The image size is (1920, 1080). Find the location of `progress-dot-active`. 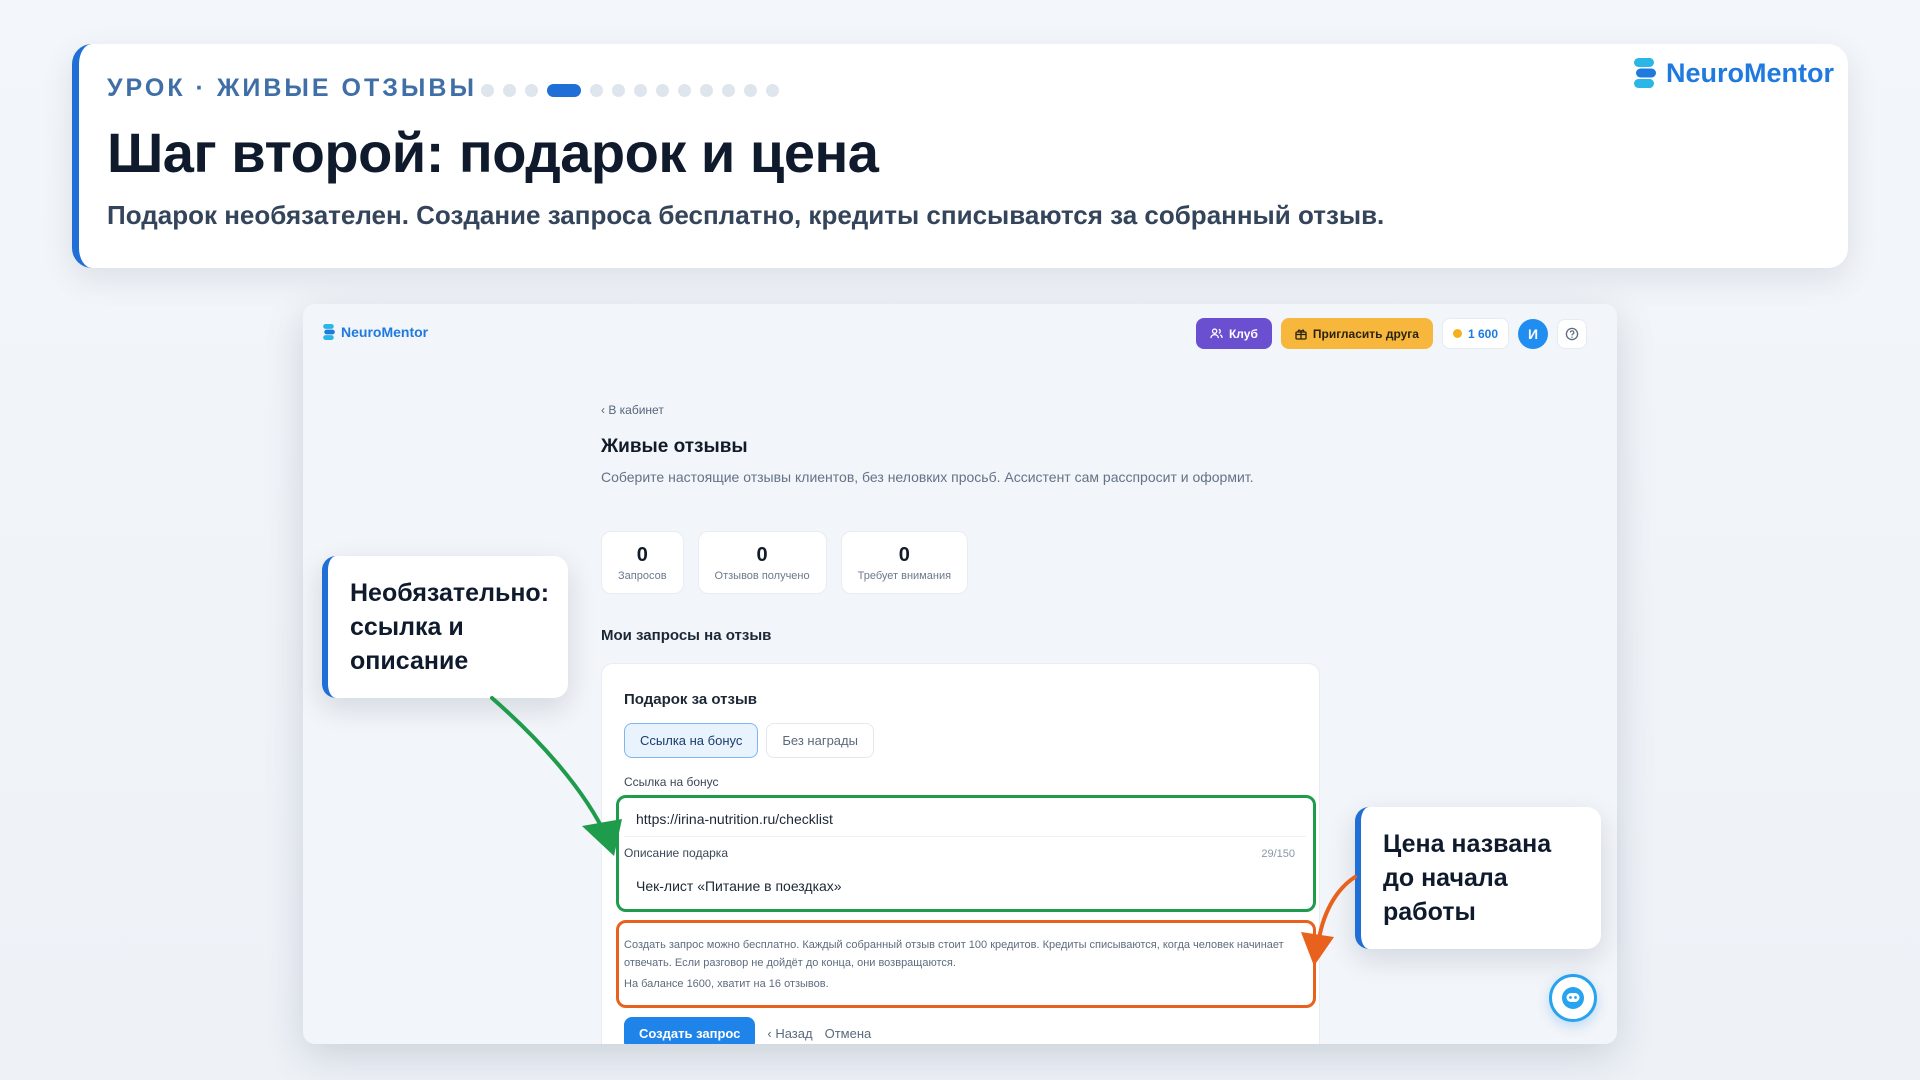

progress-dot-active is located at coordinates (564, 90).